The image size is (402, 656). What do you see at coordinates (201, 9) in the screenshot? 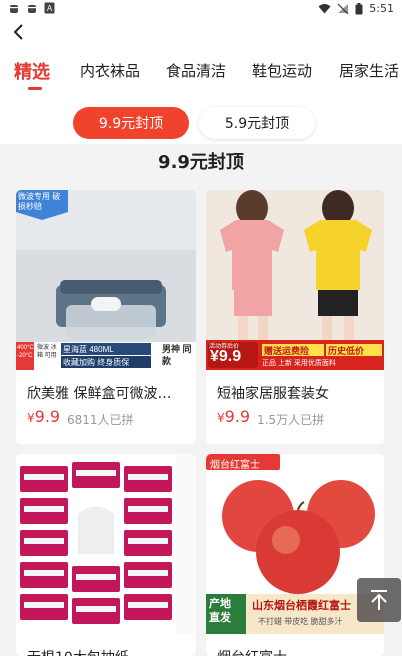
I see `status-bar: A 5:51` at bounding box center [201, 9].